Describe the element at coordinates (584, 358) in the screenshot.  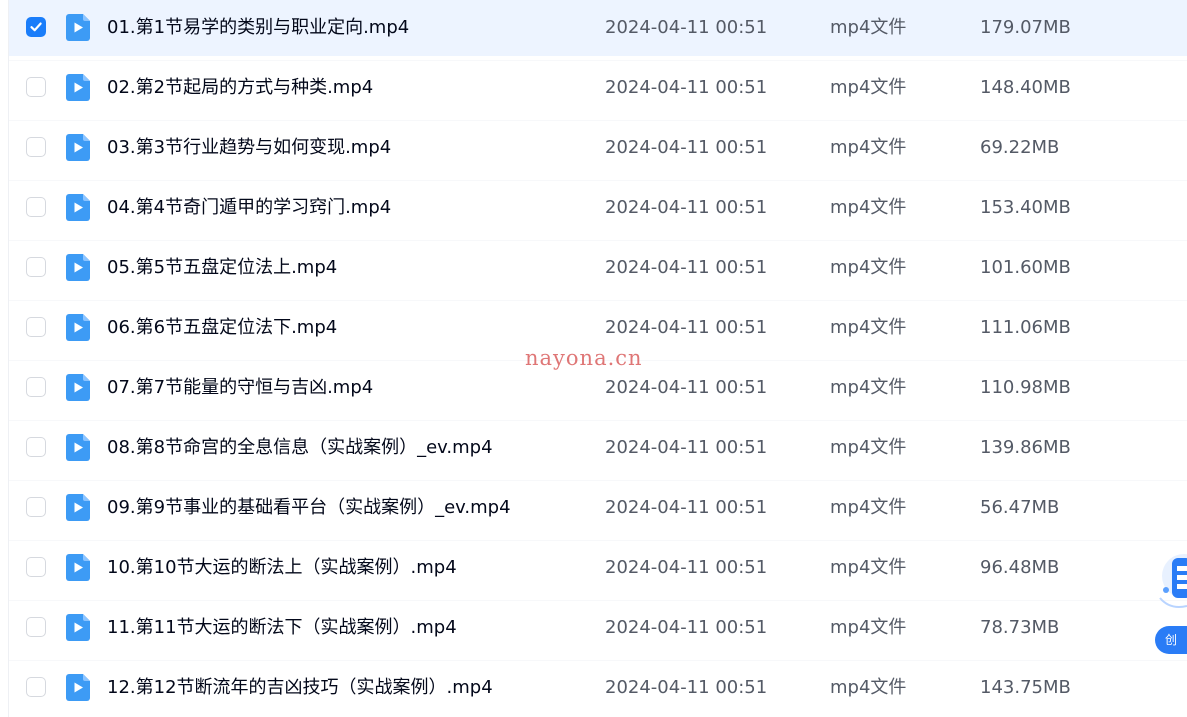
I see `watermark: nayona.cn` at that location.